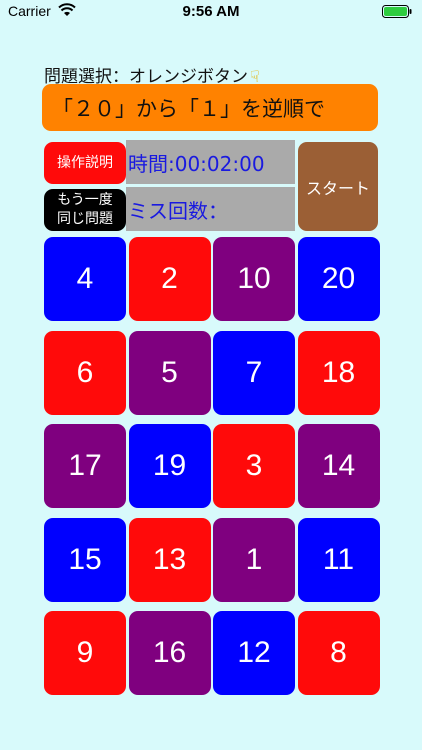 This screenshot has width=422, height=750. I want to click on status-time: 9:56 AM, so click(211, 11).